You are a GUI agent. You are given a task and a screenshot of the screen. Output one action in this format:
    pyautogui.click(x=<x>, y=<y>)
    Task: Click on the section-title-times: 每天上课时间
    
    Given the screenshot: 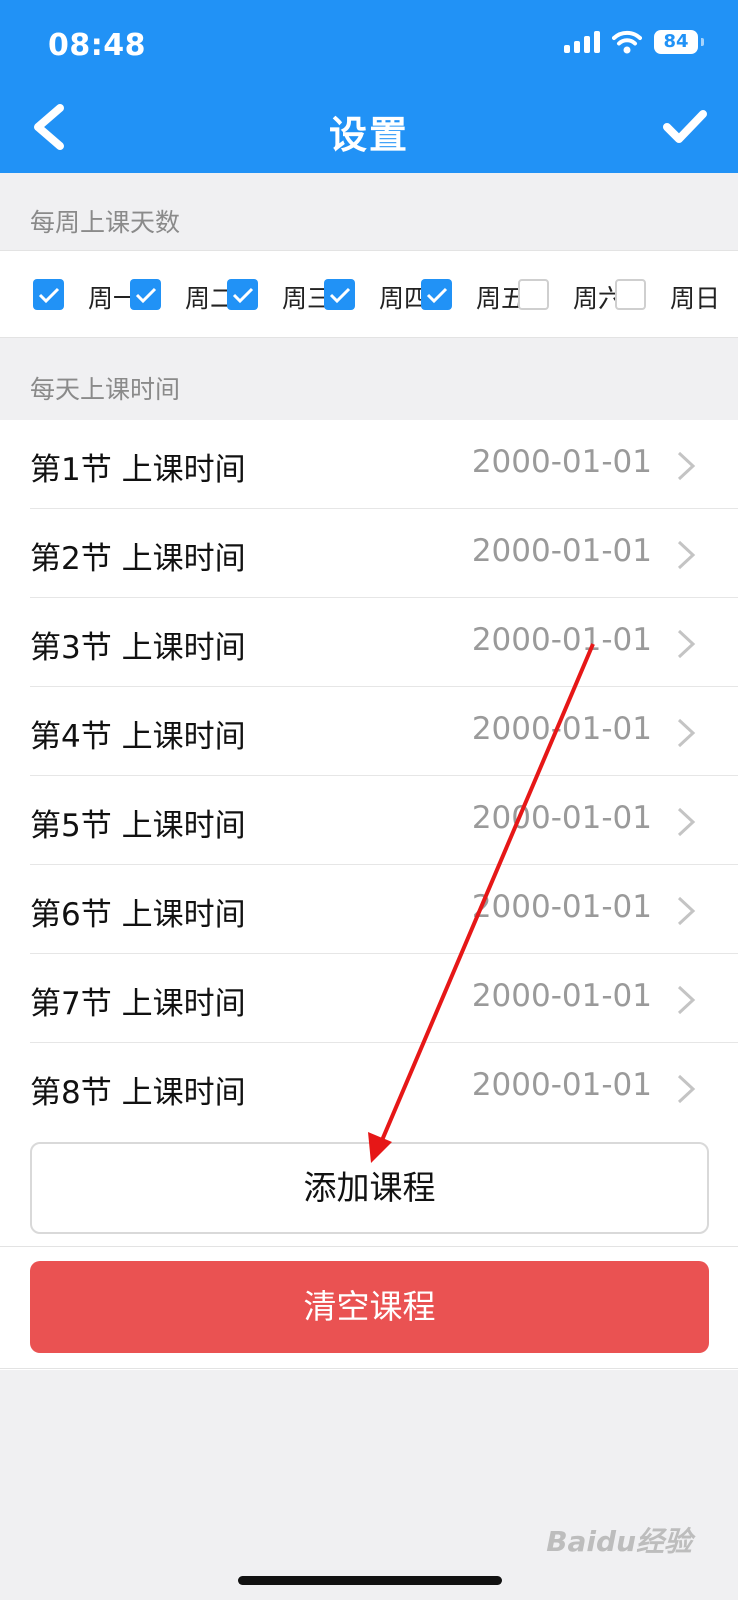 What is the action you would take?
    pyautogui.click(x=105, y=389)
    